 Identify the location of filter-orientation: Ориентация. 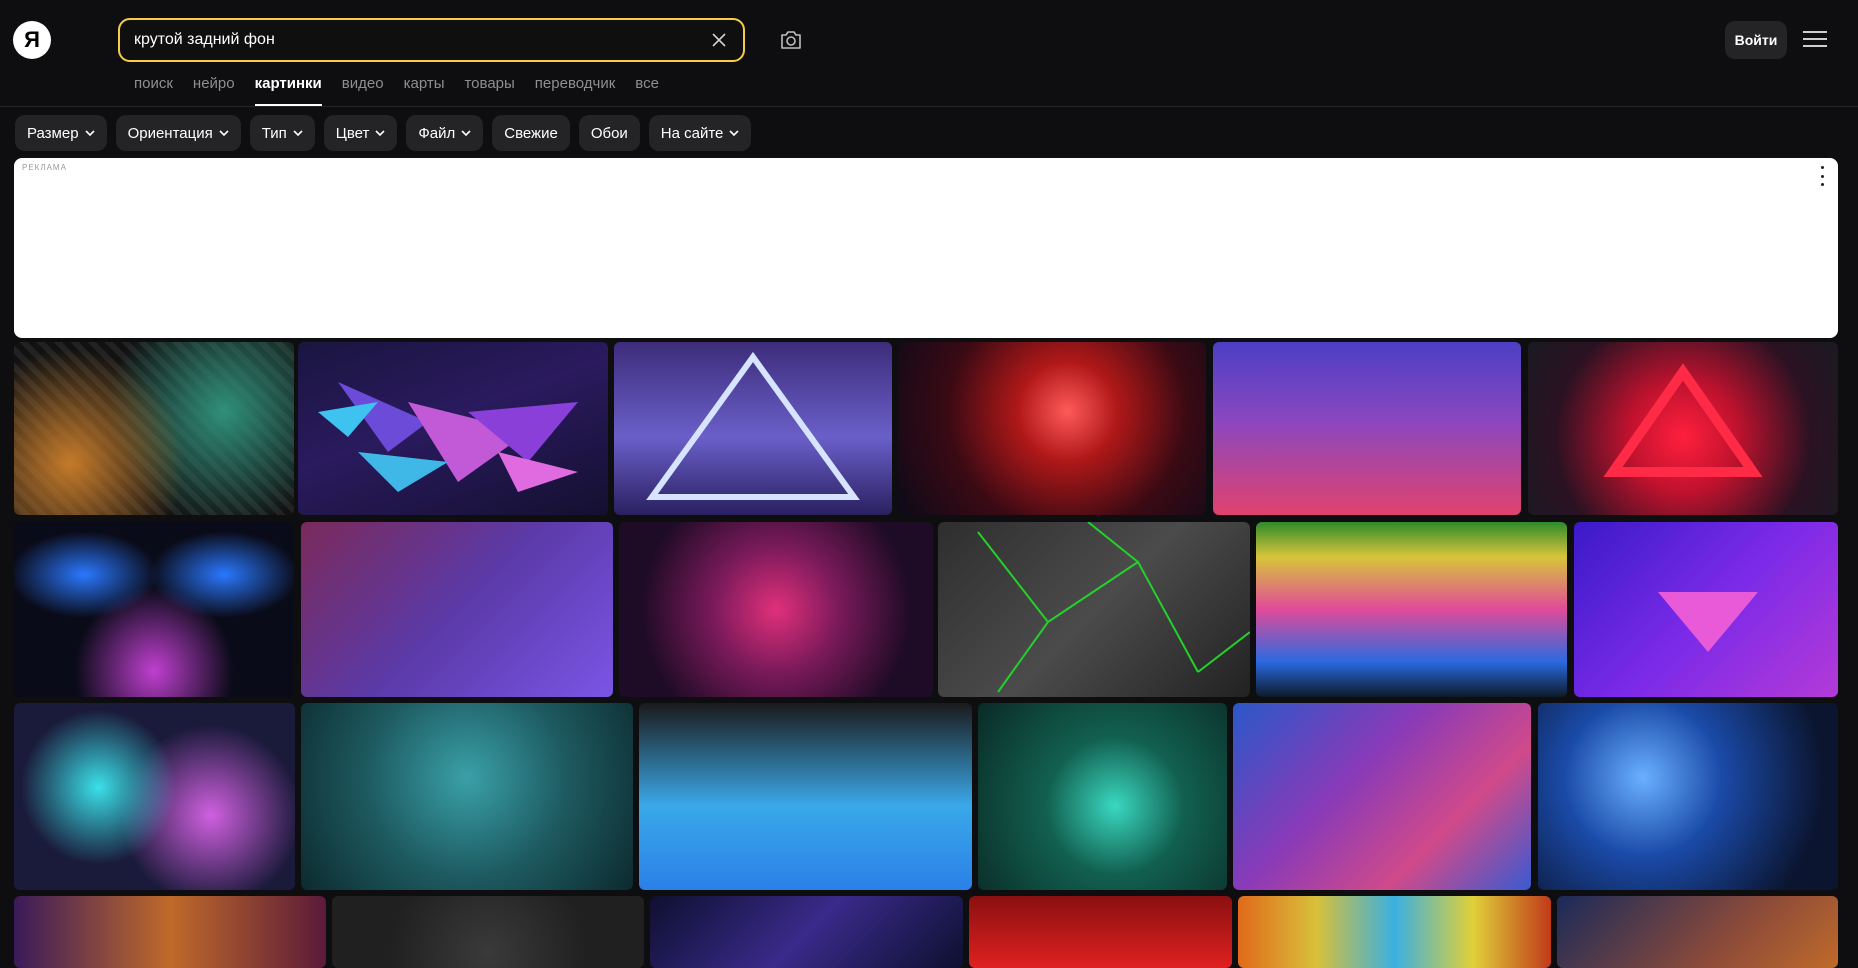
(178, 133).